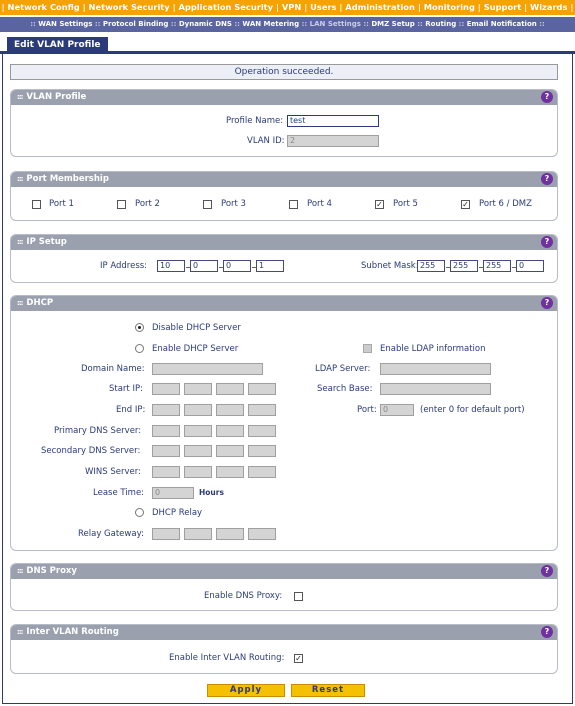  What do you see at coordinates (319, 204) in the screenshot?
I see `port-4-label: Port 4` at bounding box center [319, 204].